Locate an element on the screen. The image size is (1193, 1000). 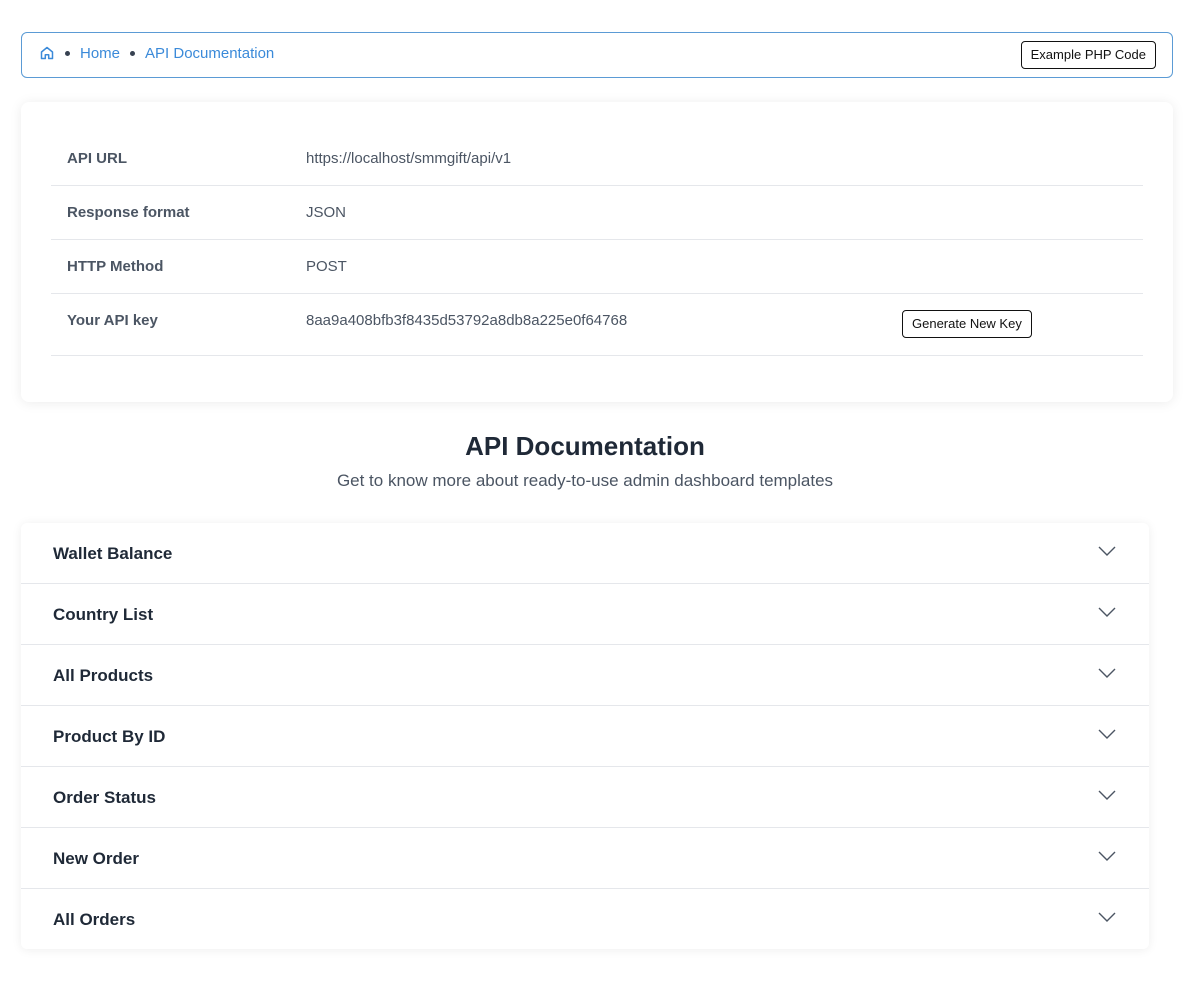
accordion-item-country-list: Country List is located at coordinates (585, 614).